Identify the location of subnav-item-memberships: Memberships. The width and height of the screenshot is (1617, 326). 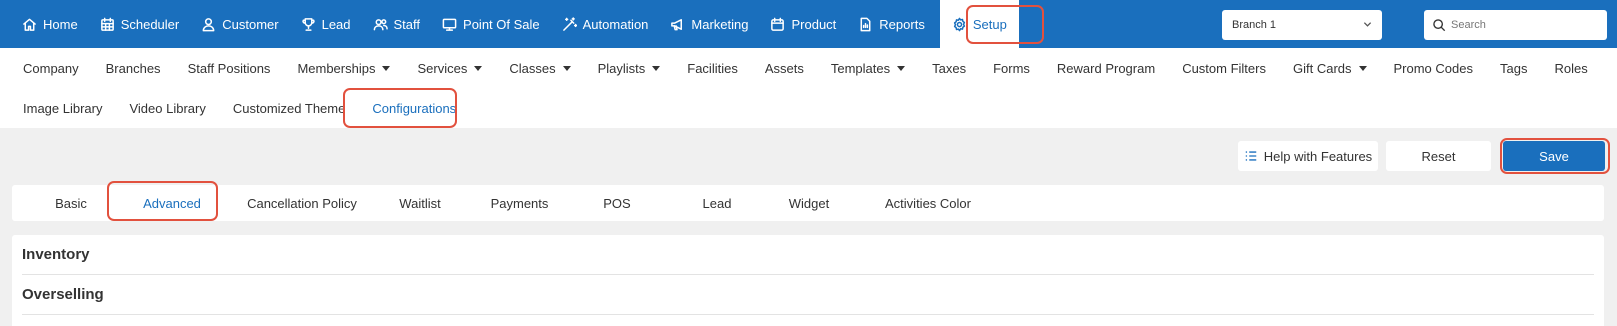
(343, 68).